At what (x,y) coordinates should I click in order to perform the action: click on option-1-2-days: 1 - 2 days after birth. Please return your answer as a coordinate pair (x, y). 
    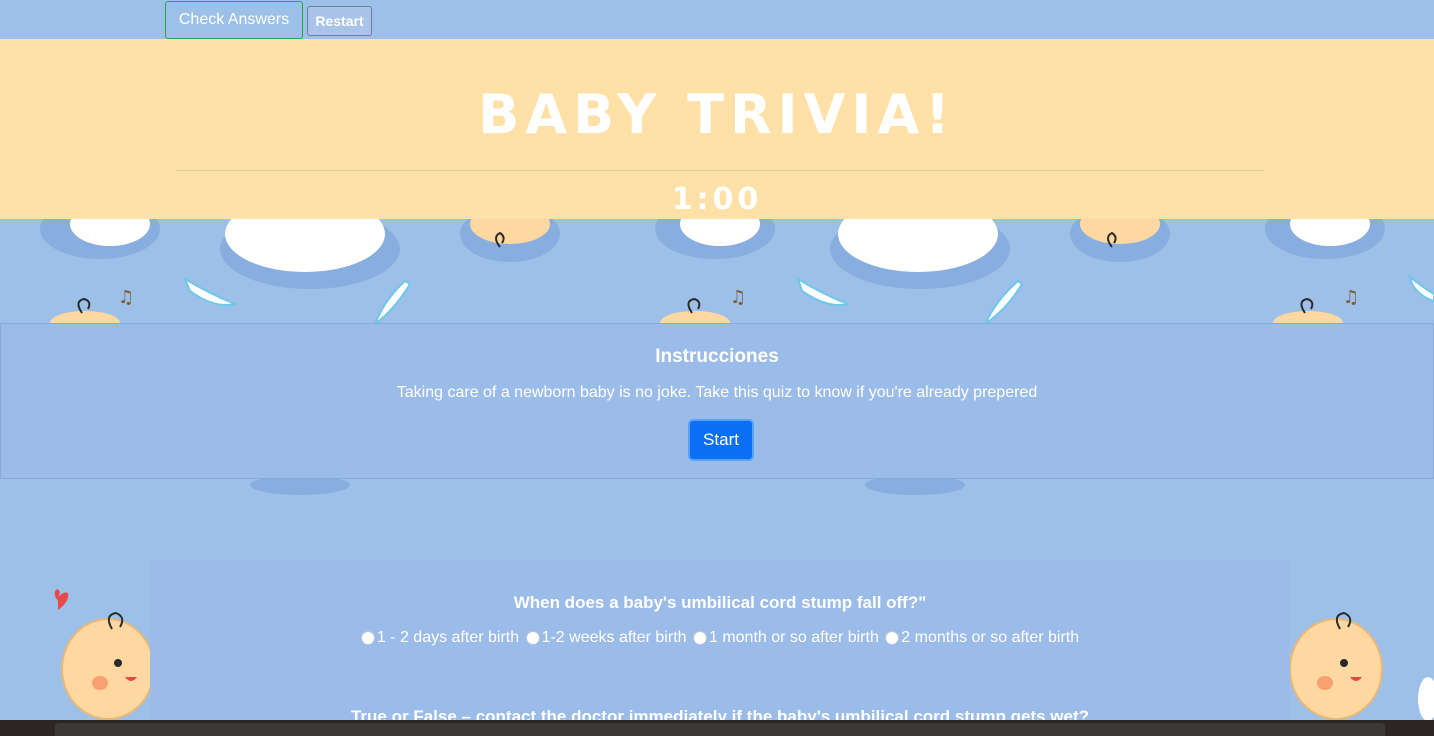
    Looking at the image, I should click on (440, 638).